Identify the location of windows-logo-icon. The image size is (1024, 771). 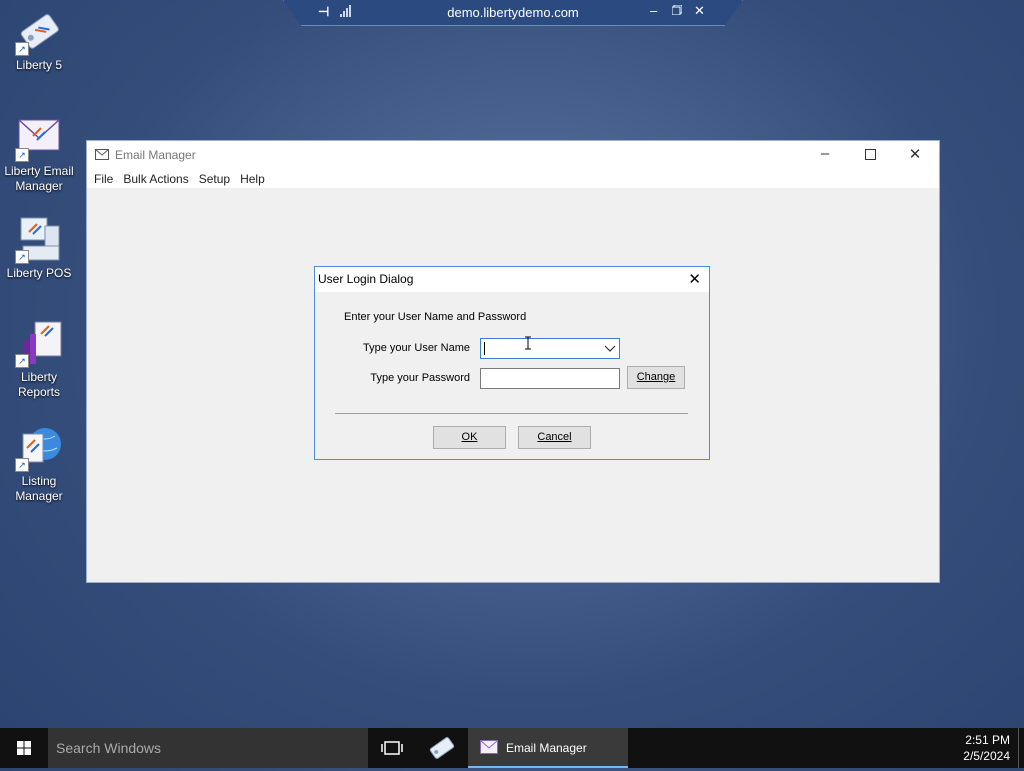
(24, 748).